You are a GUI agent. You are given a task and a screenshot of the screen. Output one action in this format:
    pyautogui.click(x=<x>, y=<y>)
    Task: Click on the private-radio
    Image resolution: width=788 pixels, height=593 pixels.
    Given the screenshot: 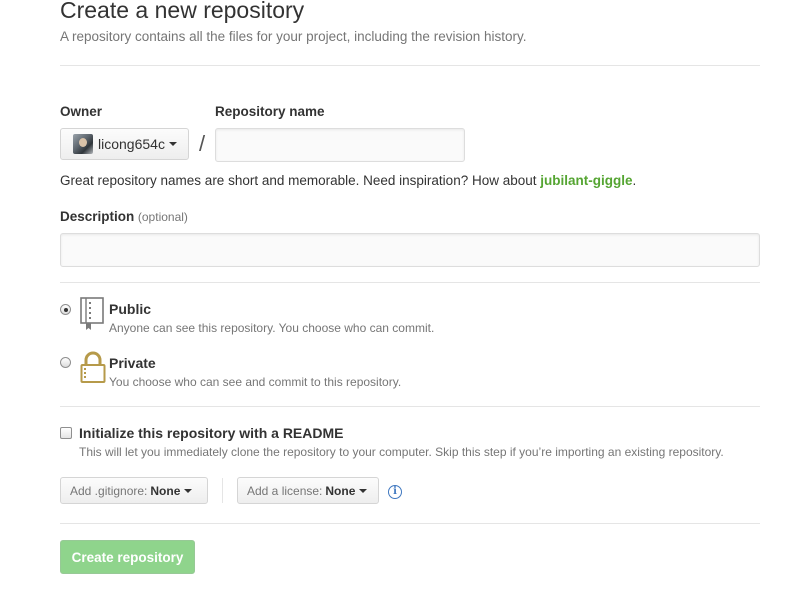 What is the action you would take?
    pyautogui.click(x=65, y=362)
    